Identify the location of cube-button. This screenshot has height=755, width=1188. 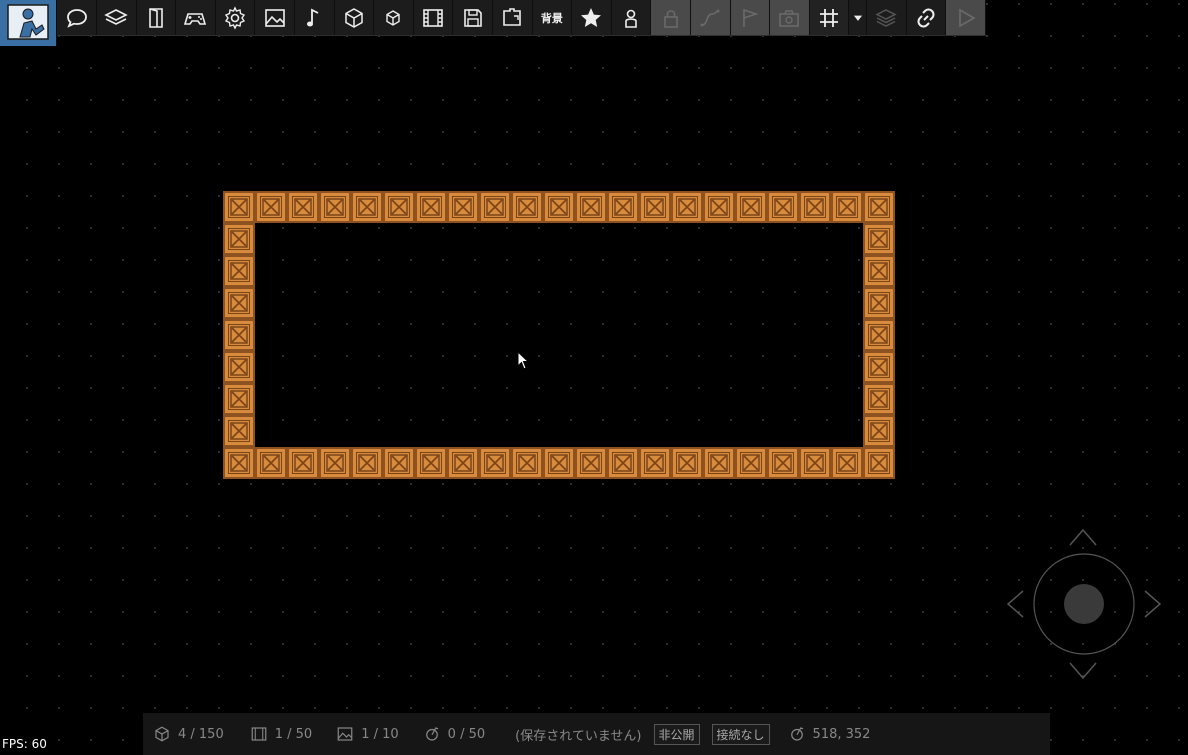
(354, 17).